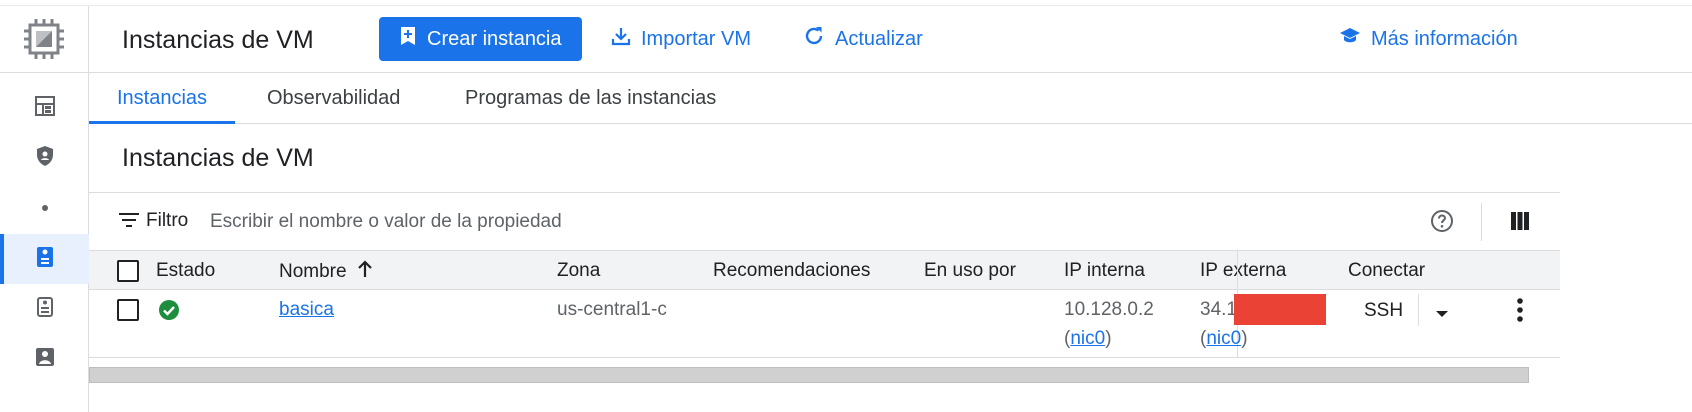 This screenshot has height=412, width=1692. I want to click on instance-template-icon, so click(45, 309).